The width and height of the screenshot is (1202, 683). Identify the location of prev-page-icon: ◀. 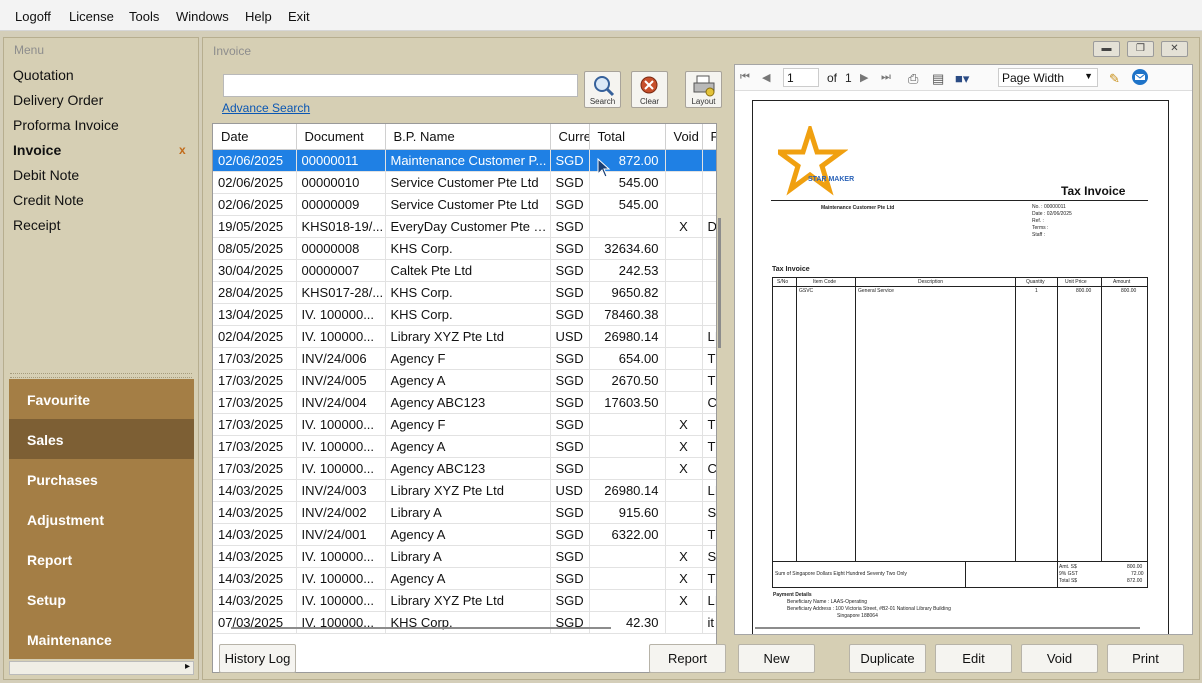
(766, 77).